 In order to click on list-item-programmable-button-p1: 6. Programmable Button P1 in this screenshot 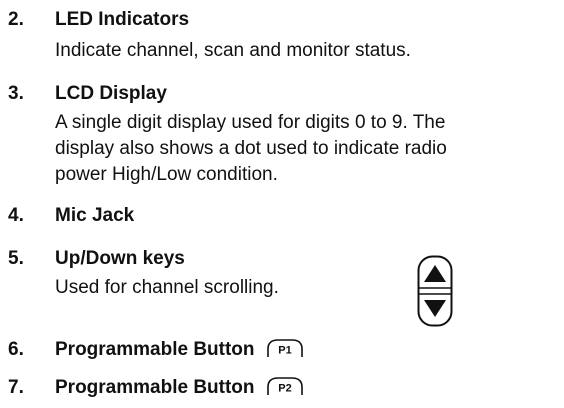, I will do `click(282, 351)`.